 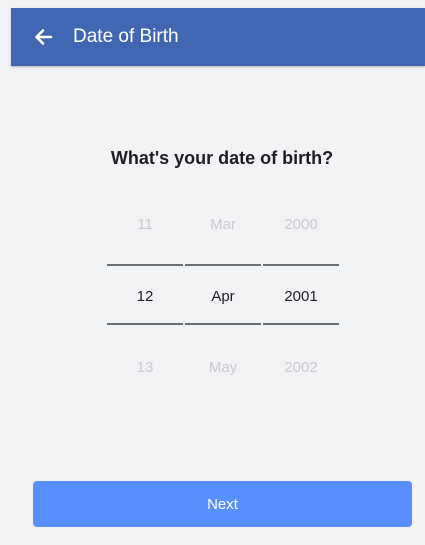 What do you see at coordinates (223, 324) in the screenshot?
I see `month-selection-line-bottom` at bounding box center [223, 324].